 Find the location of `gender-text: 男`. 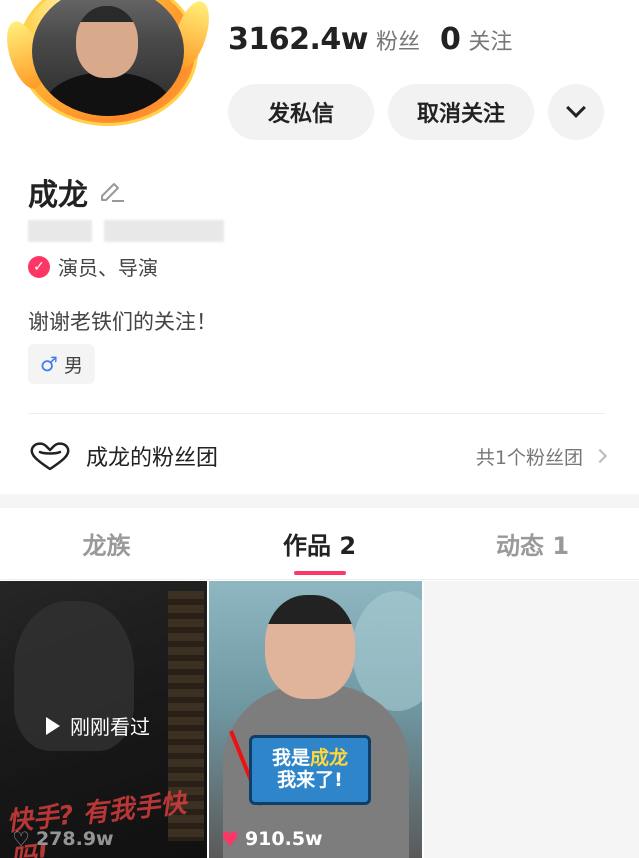

gender-text: 男 is located at coordinates (73, 365).